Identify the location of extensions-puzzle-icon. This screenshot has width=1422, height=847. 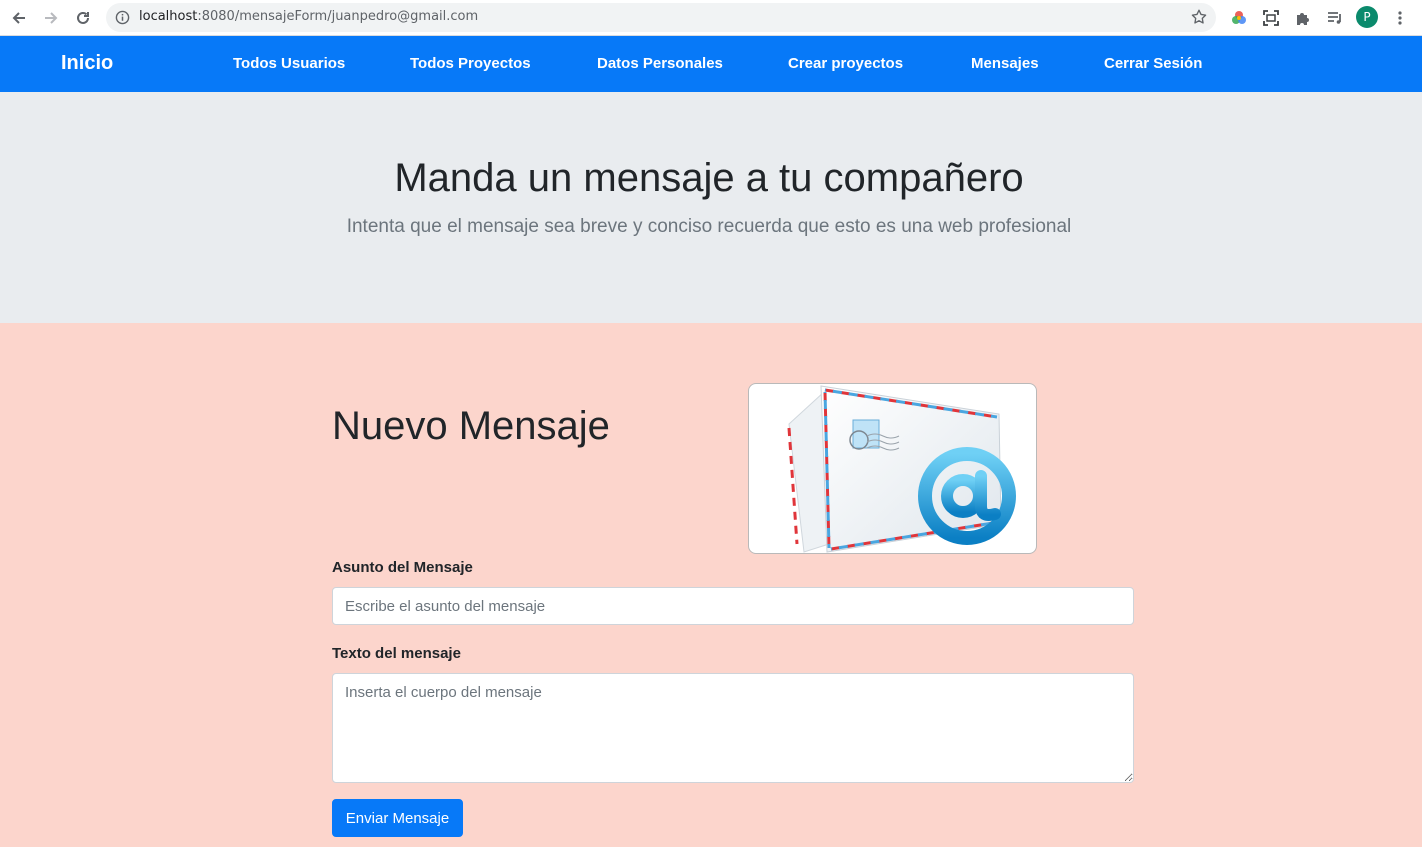
(1303, 18).